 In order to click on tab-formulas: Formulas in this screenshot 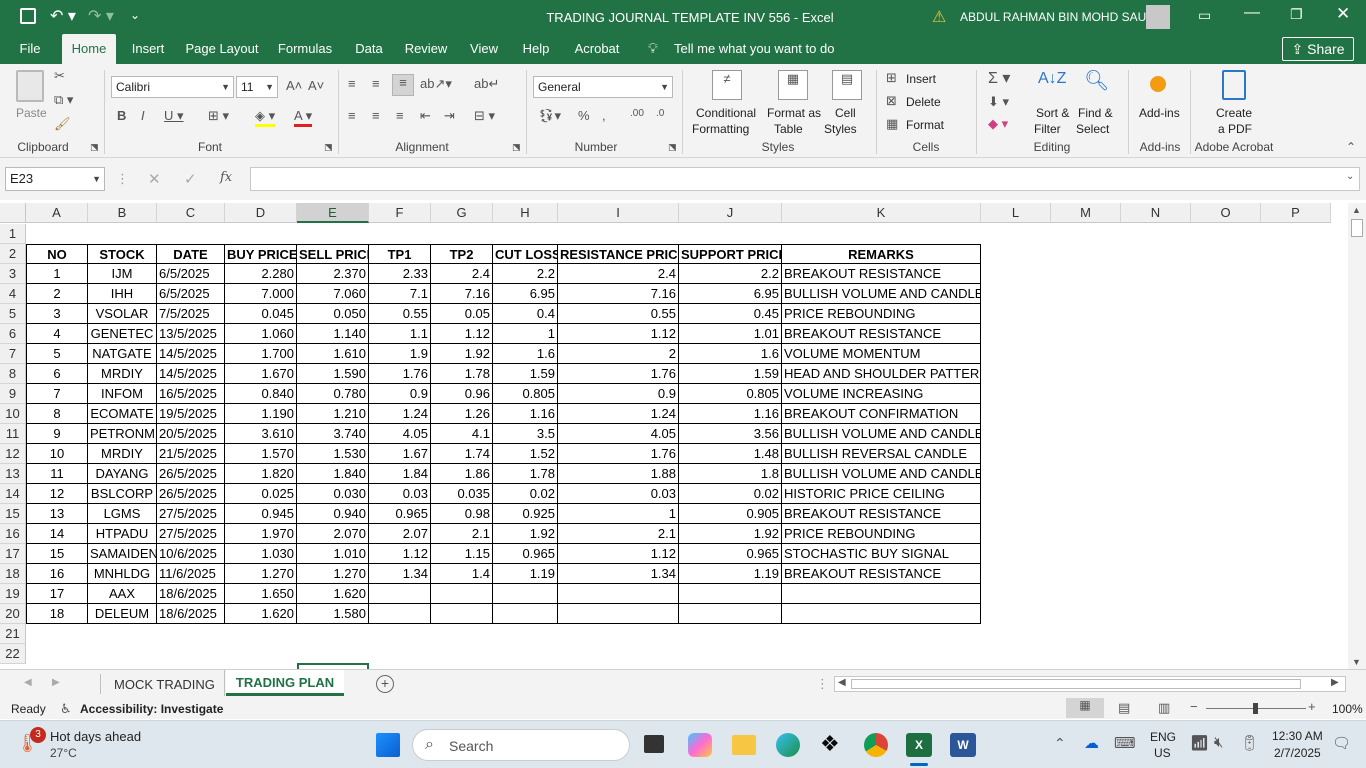, I will do `click(305, 49)`.